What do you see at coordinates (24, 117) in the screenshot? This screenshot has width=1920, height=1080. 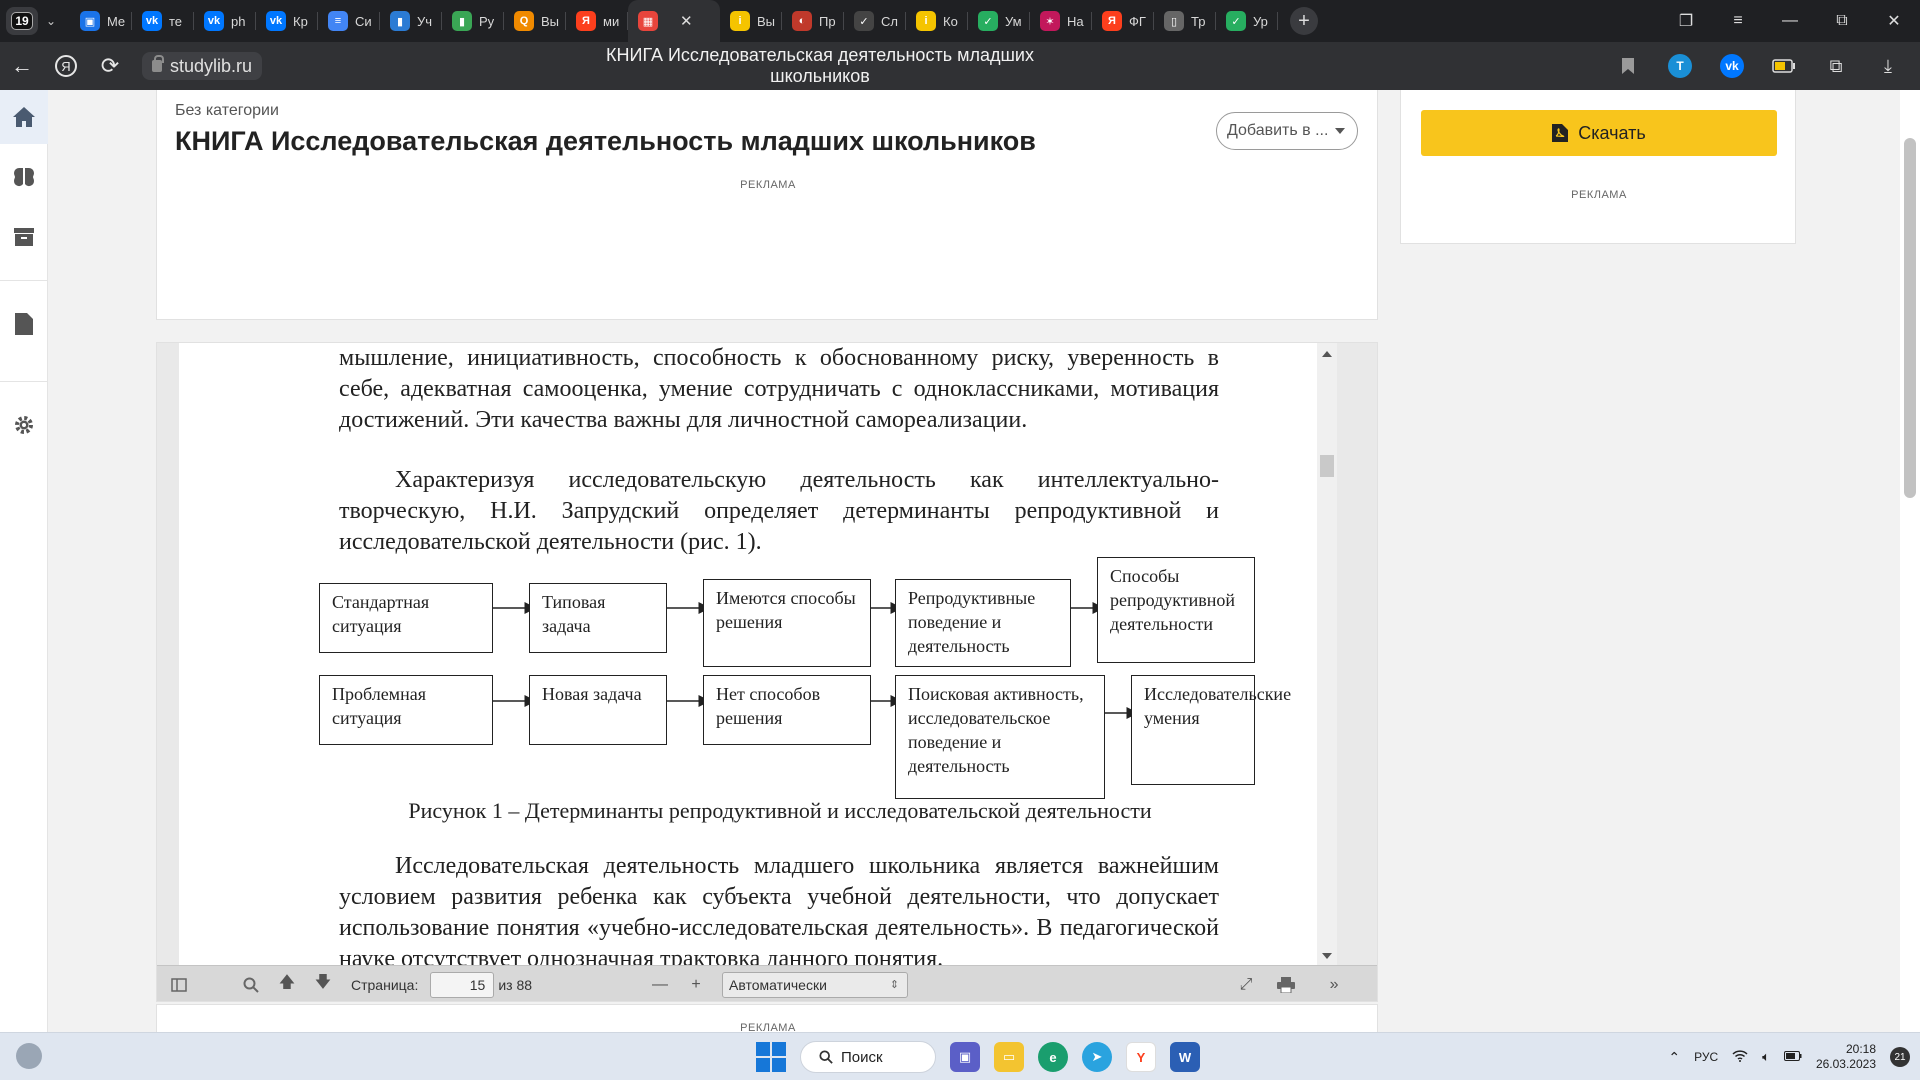 I see `rail-home` at bounding box center [24, 117].